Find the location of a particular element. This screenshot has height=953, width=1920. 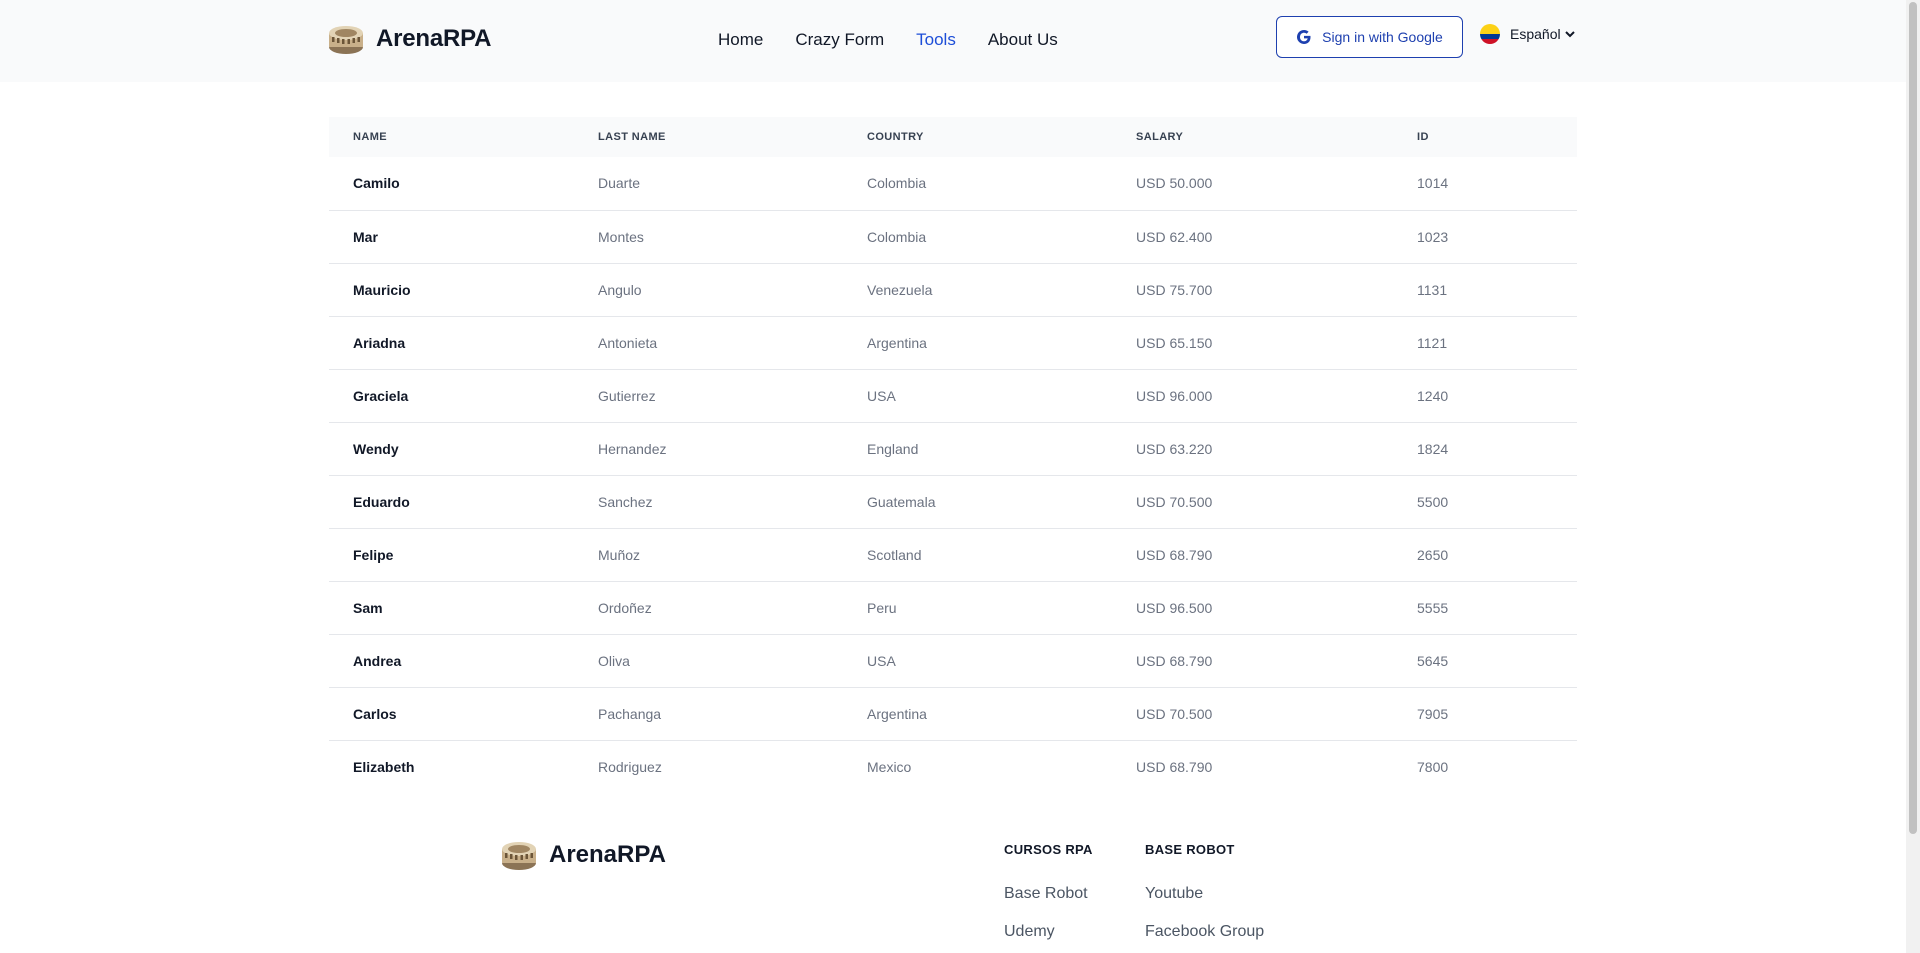

scrollbar-thumb is located at coordinates (1913, 418).